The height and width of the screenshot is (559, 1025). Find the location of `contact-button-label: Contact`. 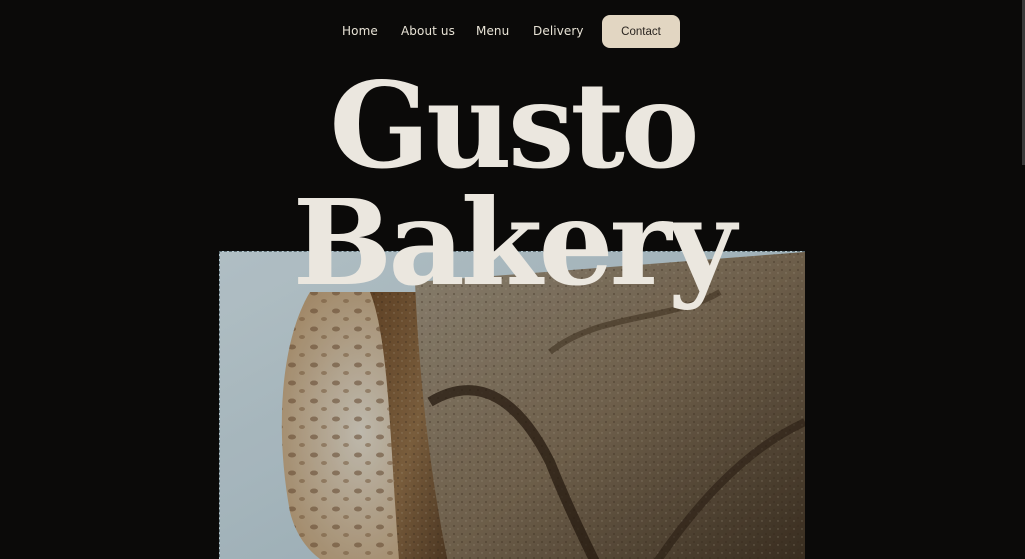

contact-button-label: Contact is located at coordinates (641, 31).